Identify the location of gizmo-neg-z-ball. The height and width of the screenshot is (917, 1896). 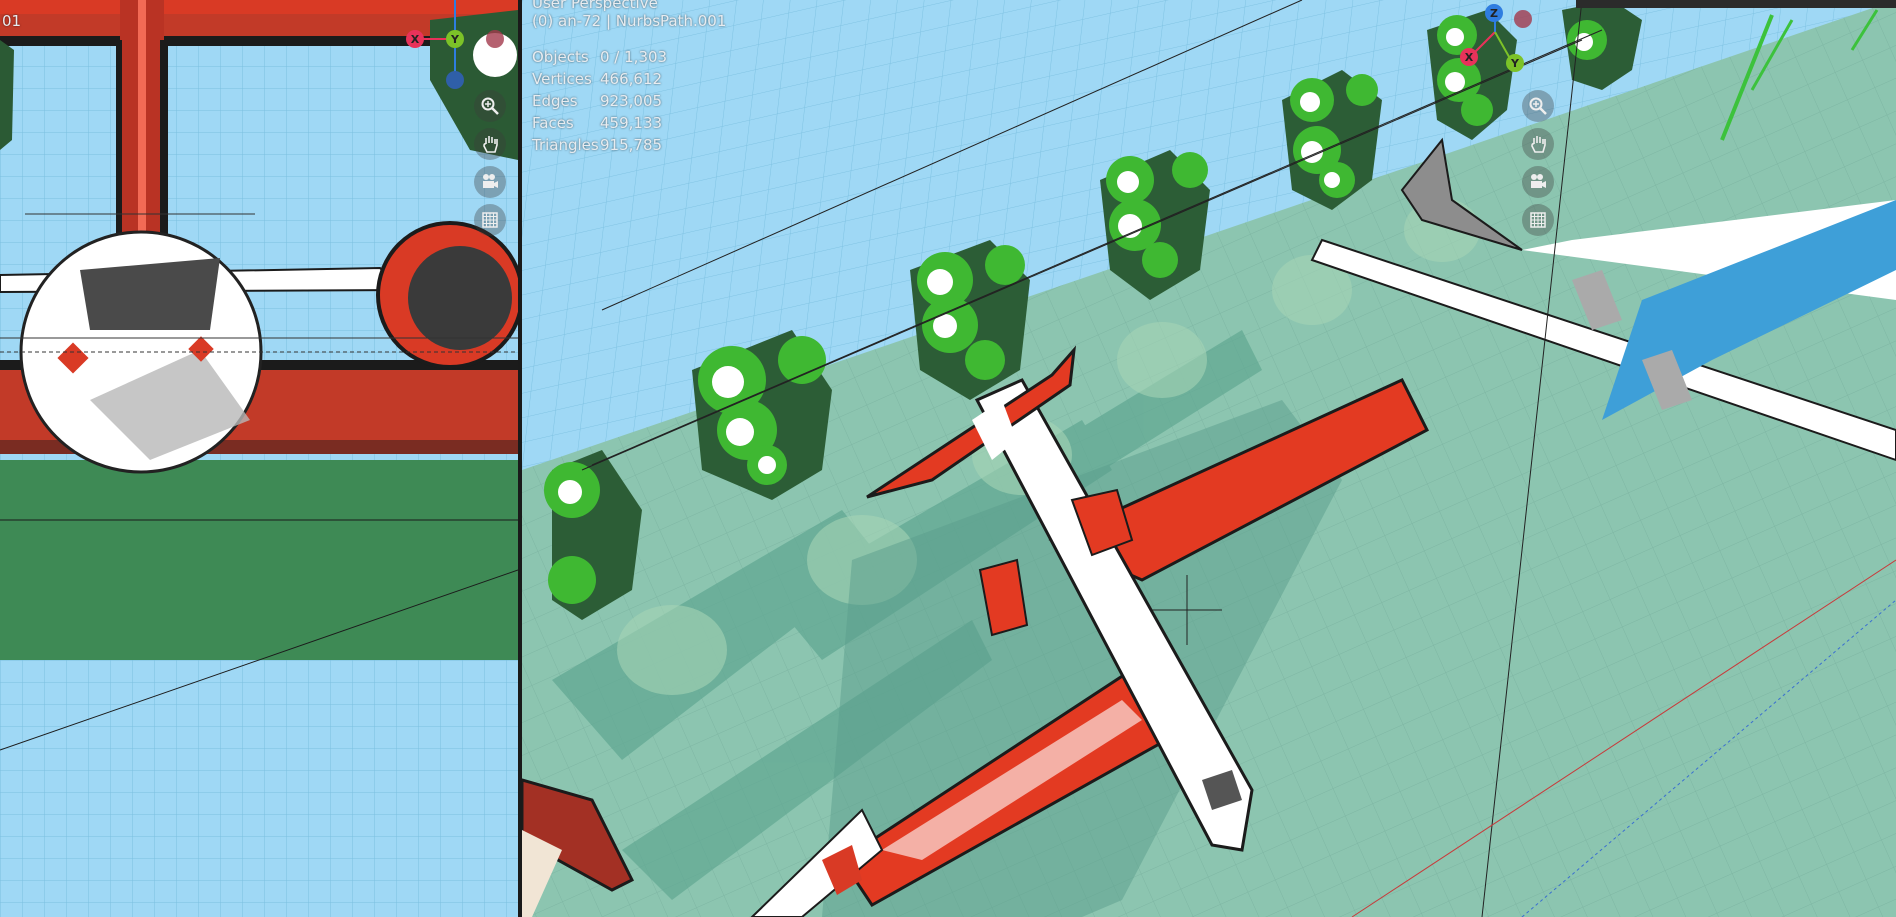
(455, 80).